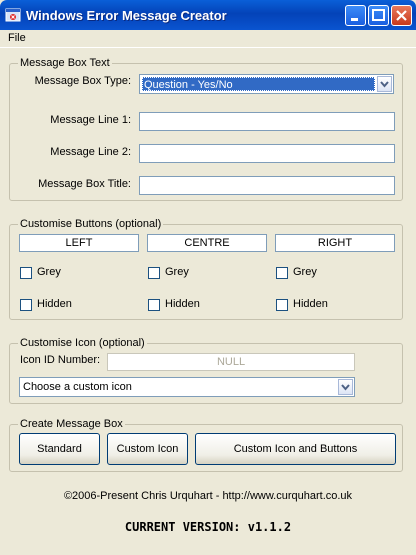  I want to click on left-hidden-label: Hidden, so click(54, 304).